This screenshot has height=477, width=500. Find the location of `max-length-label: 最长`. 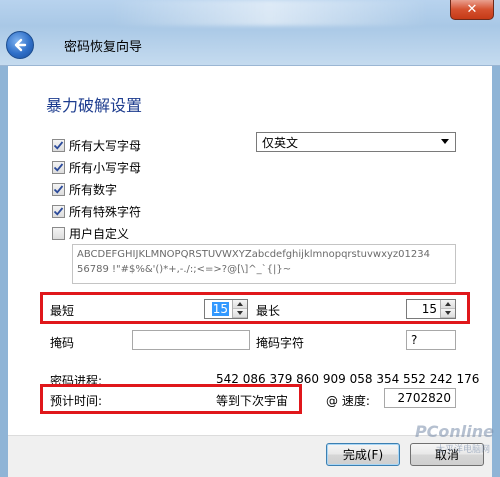

max-length-label: 最长 is located at coordinates (268, 311).